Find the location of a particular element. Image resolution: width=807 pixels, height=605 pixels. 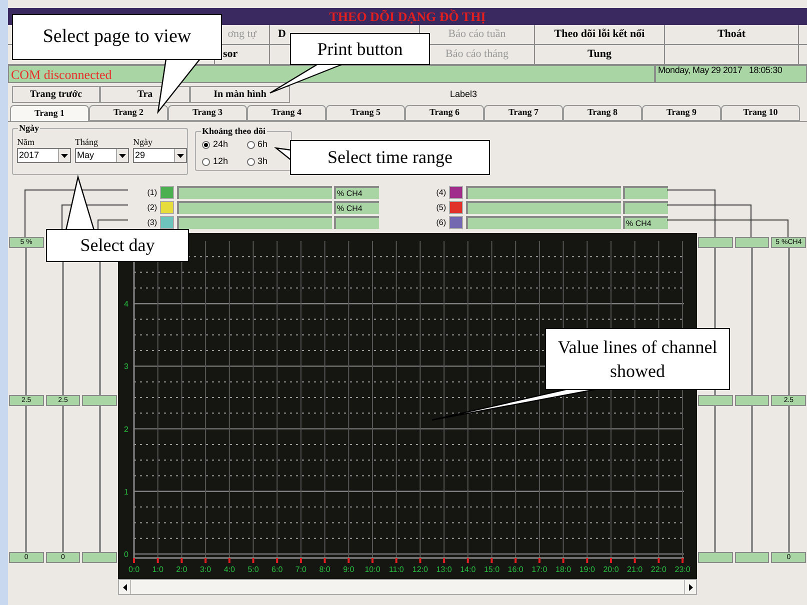

y-tick-label: 2 is located at coordinates (126, 429).